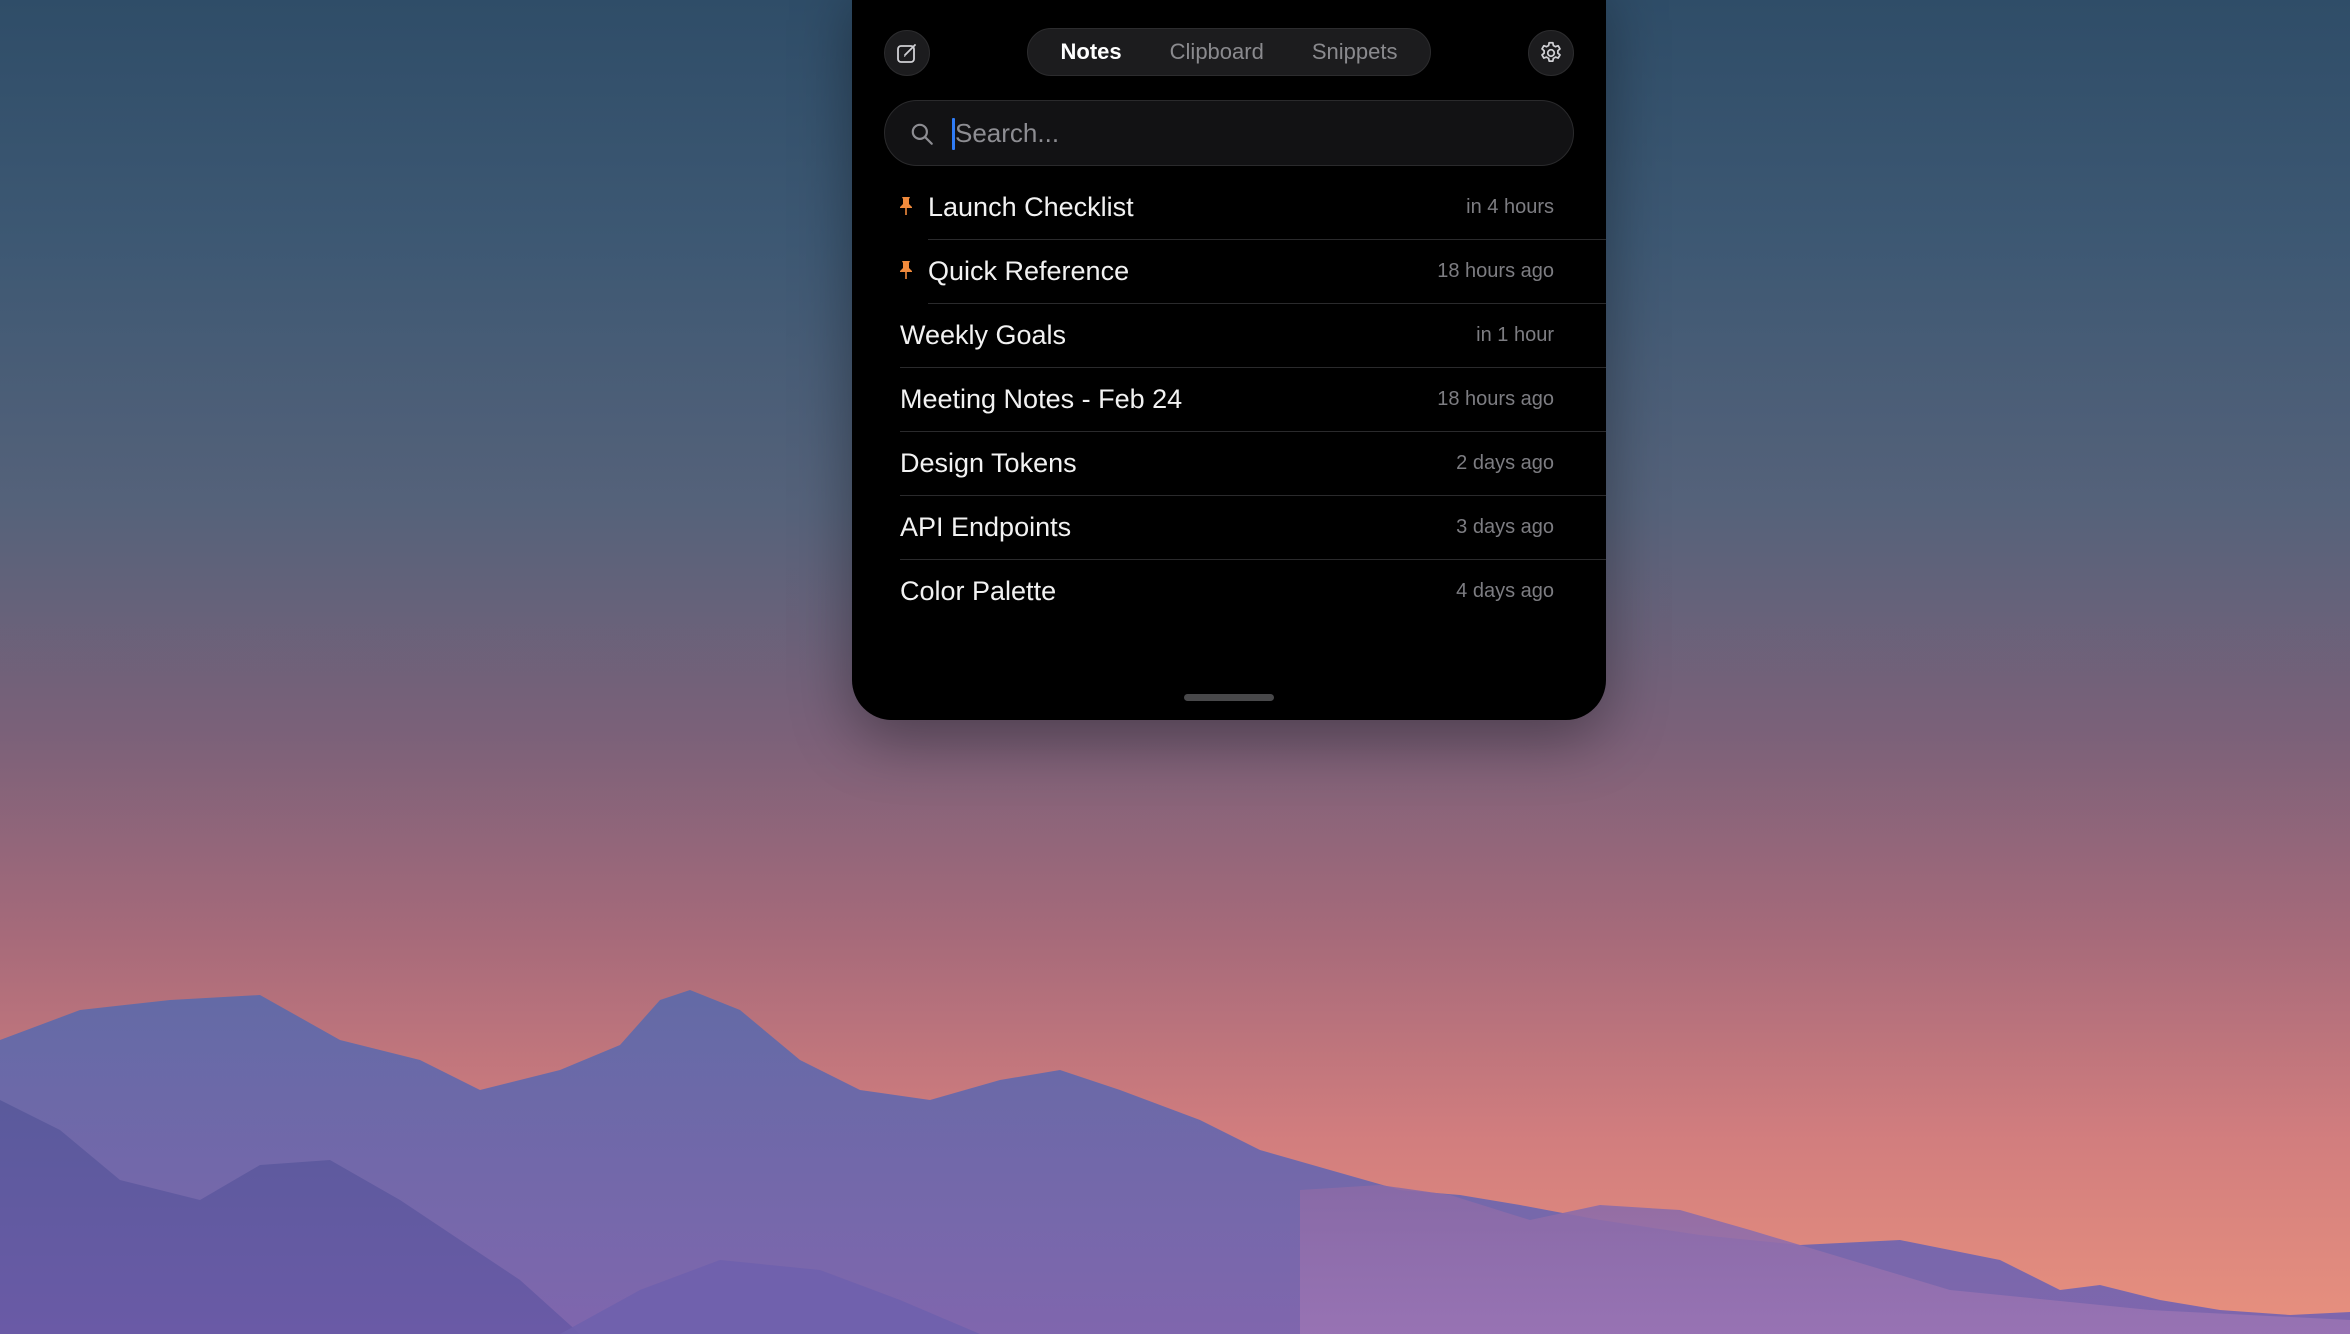 This screenshot has height=1334, width=2350. I want to click on note-timestamp: 4 days ago, so click(1505, 591).